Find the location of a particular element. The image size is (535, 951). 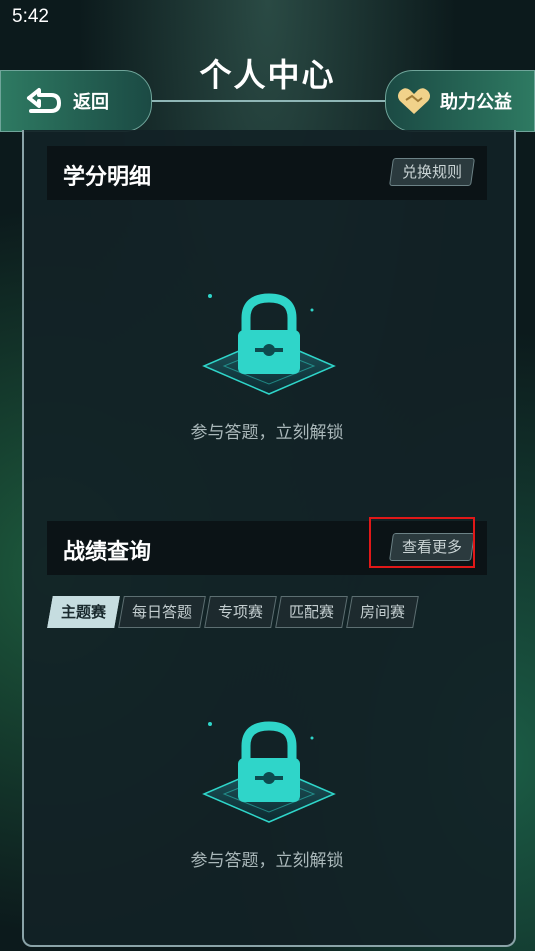

highlight-box is located at coordinates (422, 542).